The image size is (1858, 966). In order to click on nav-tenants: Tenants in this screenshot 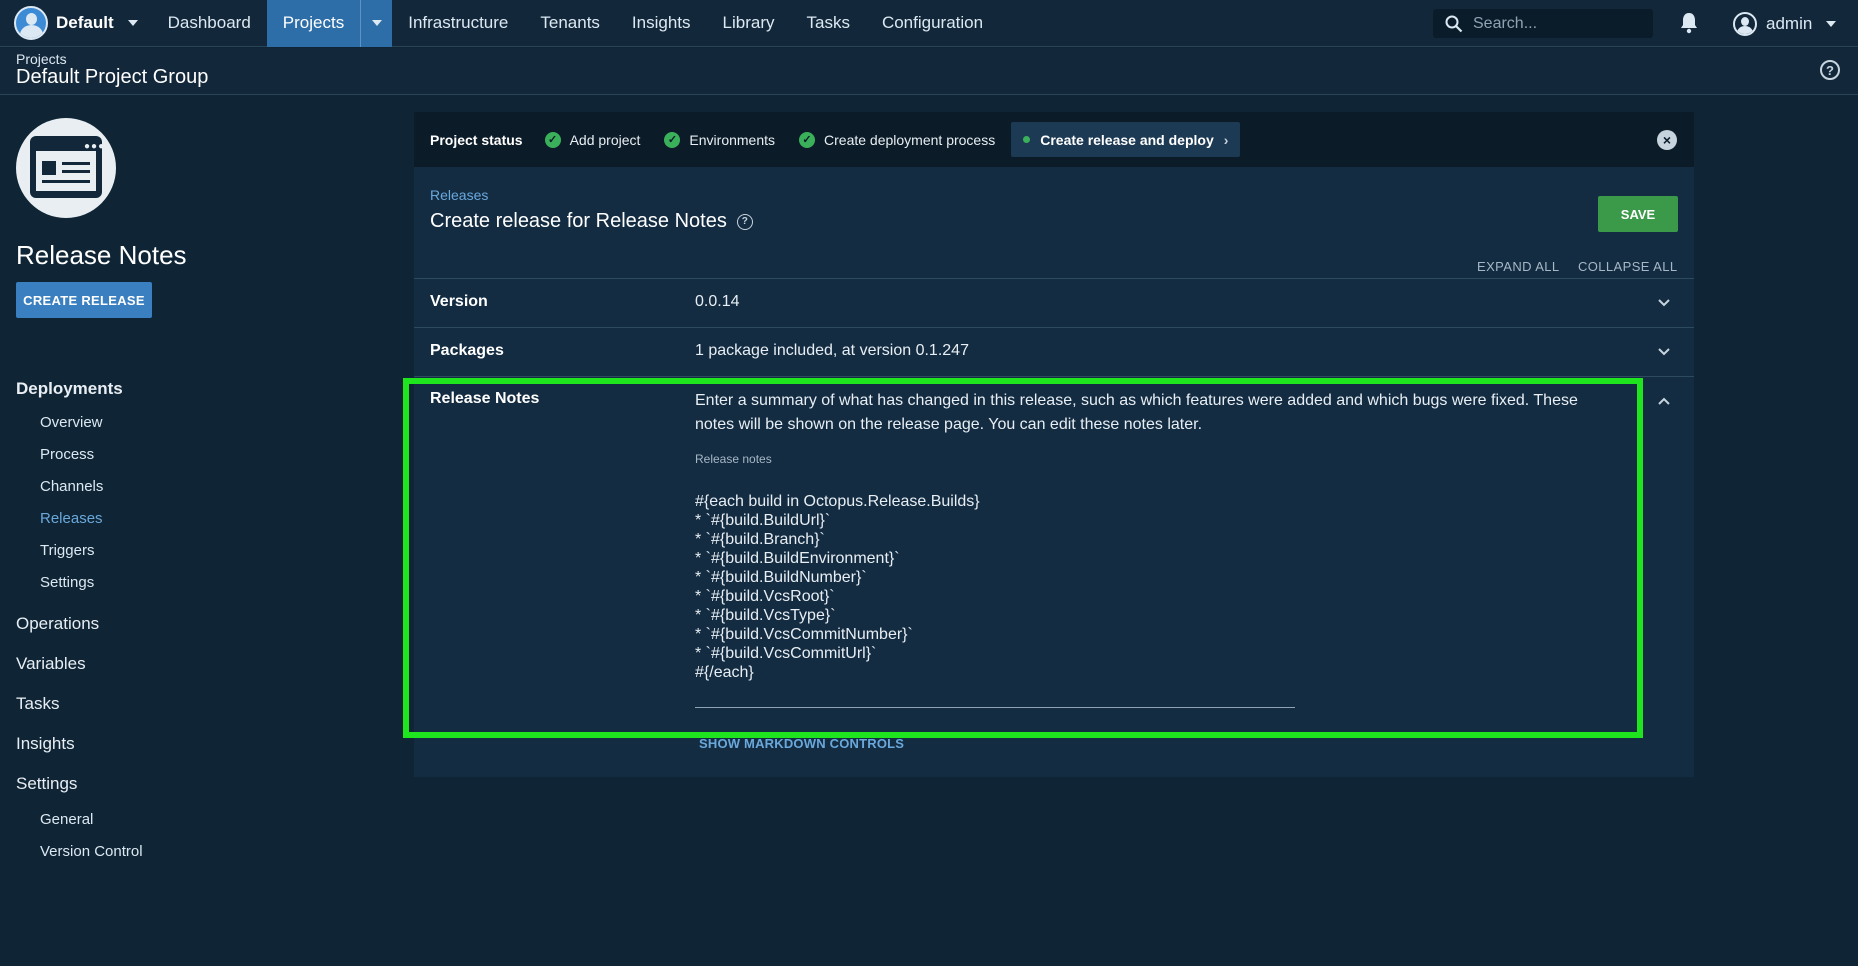, I will do `click(570, 23)`.